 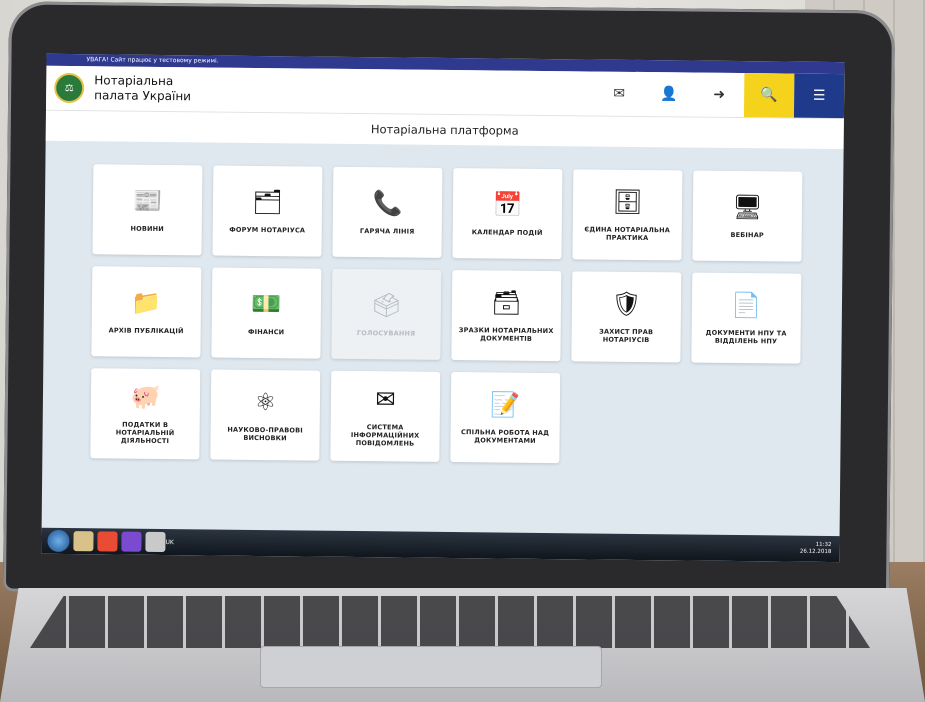 What do you see at coordinates (507, 232) in the screenshot?
I see `tile-label: КАЛЕНДАР ПОДІЙ` at bounding box center [507, 232].